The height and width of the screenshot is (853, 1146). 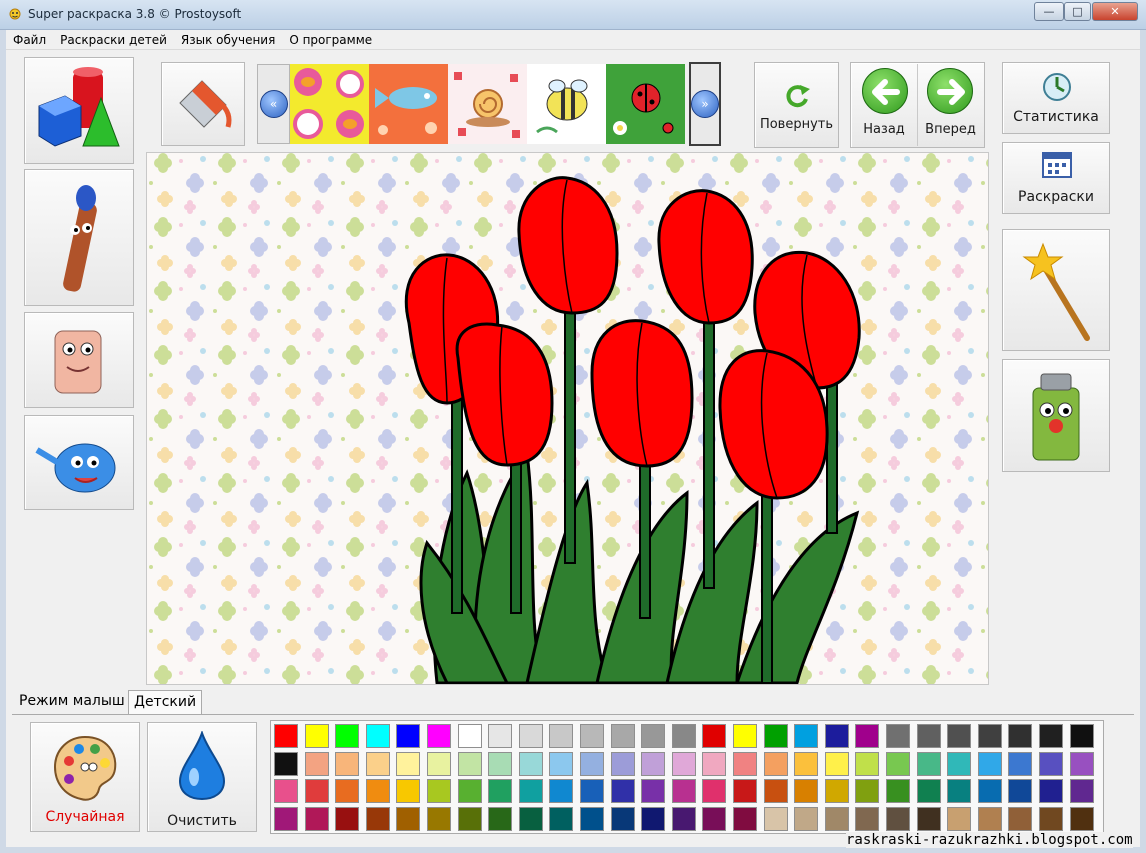 I want to click on statistics-button: Статистика, so click(x=1056, y=98).